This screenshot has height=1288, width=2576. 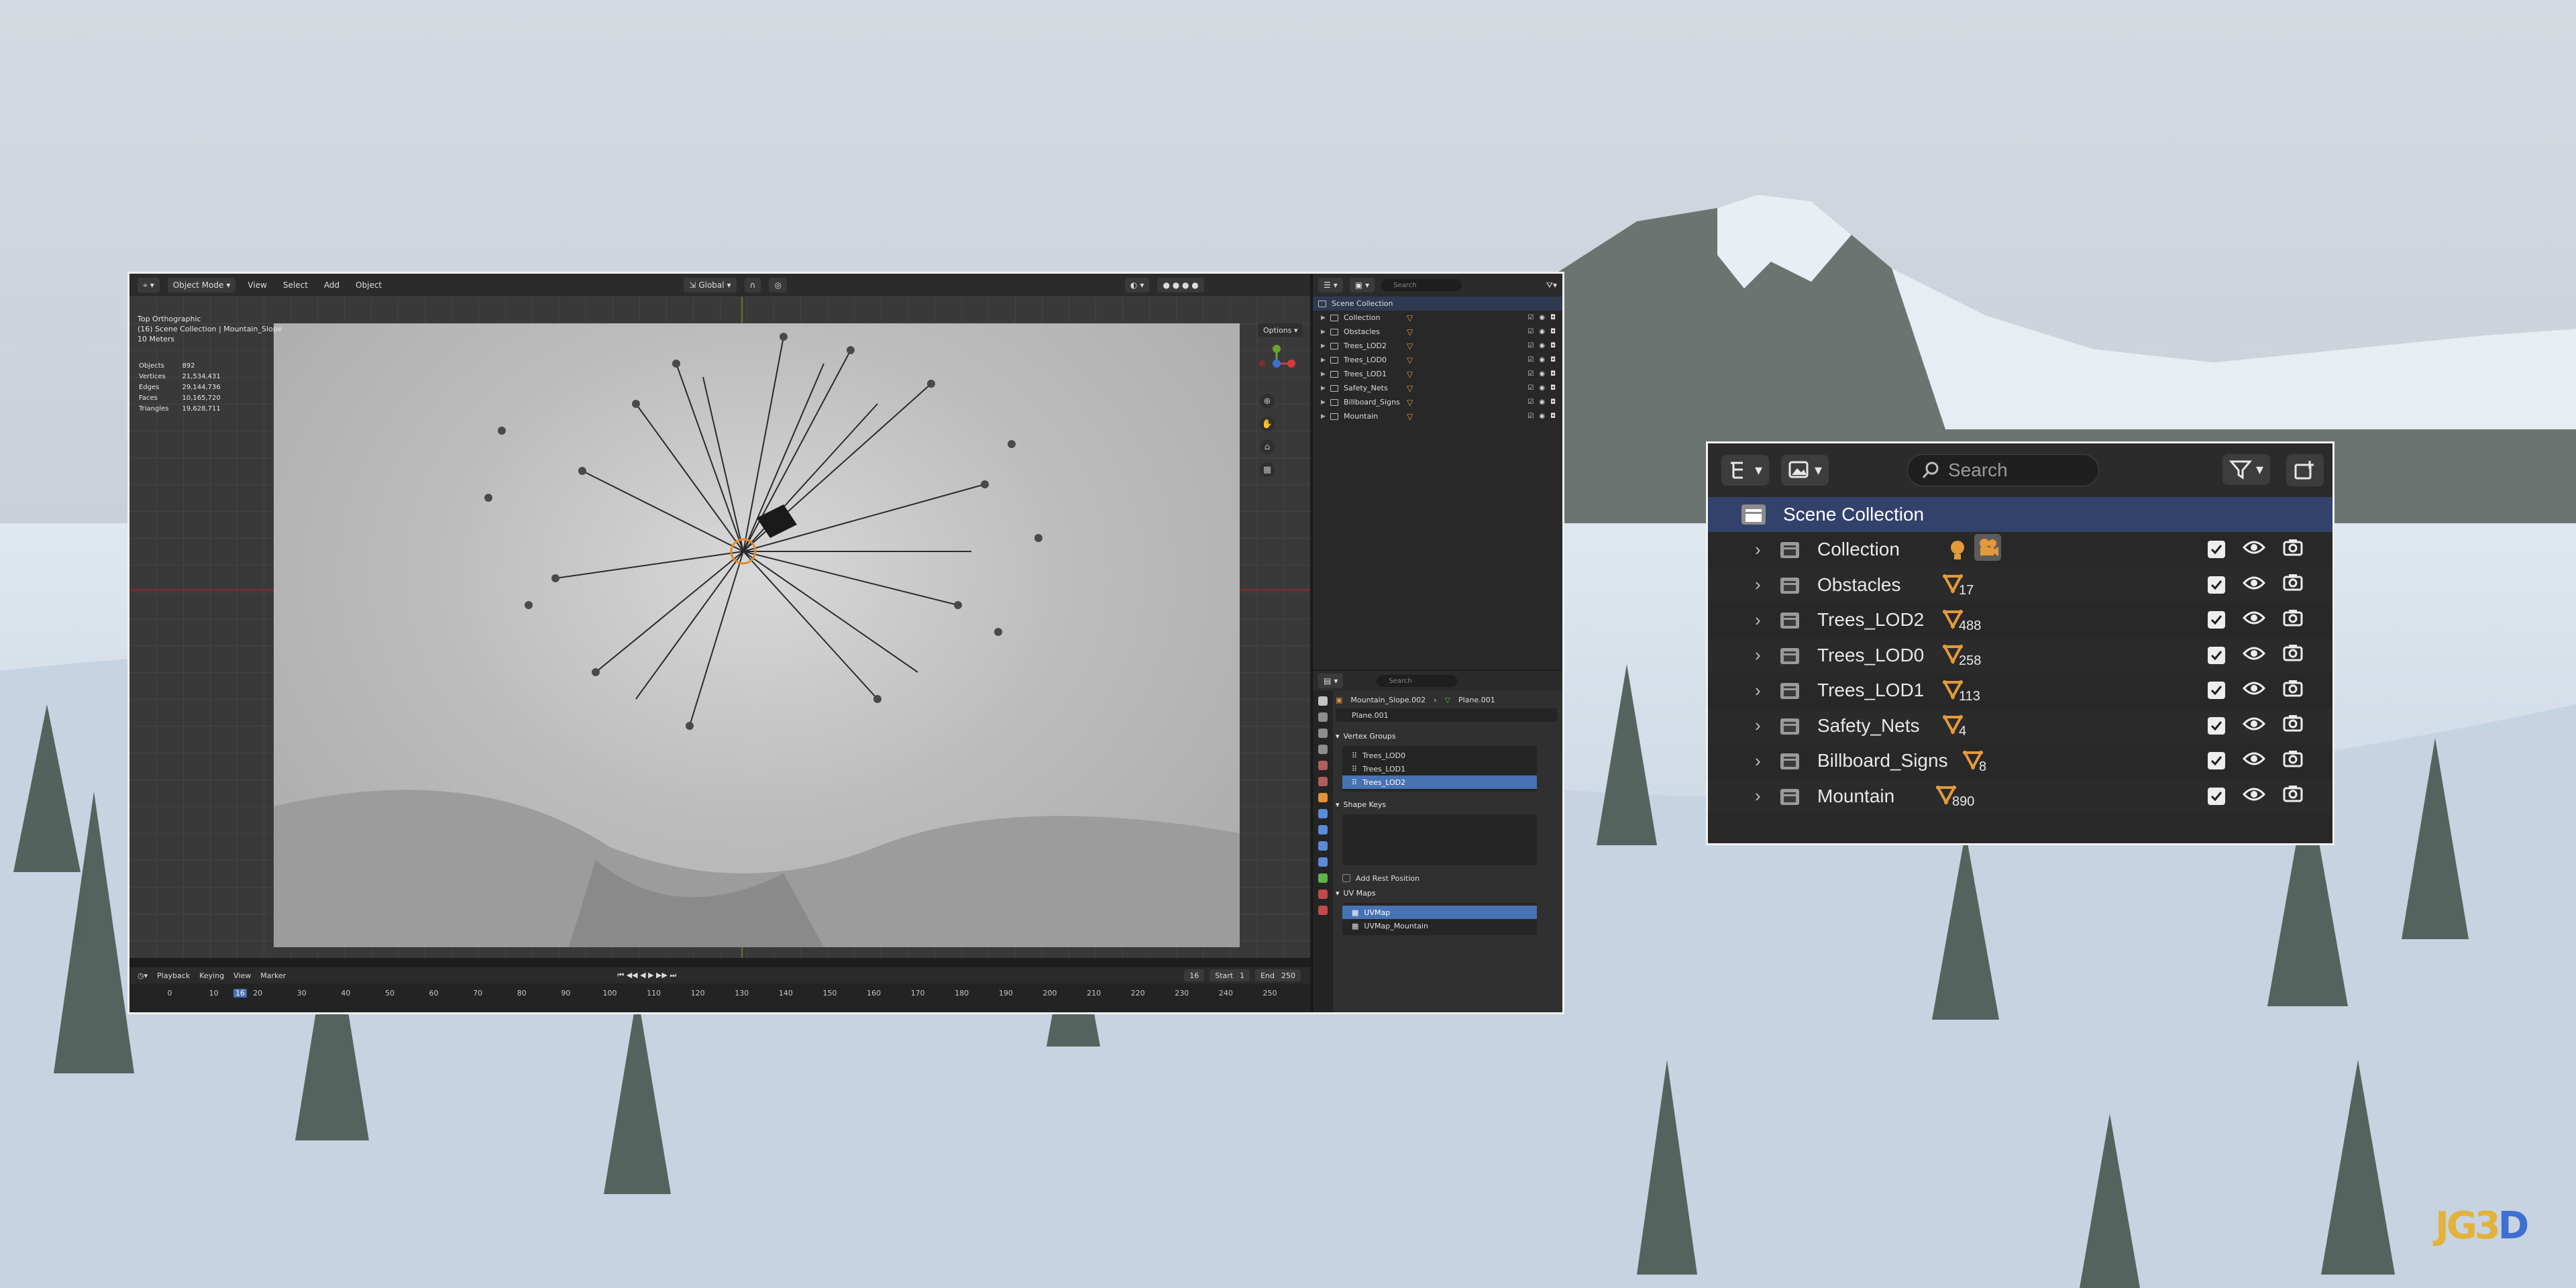 I want to click on menu-select: Select, so click(x=295, y=285).